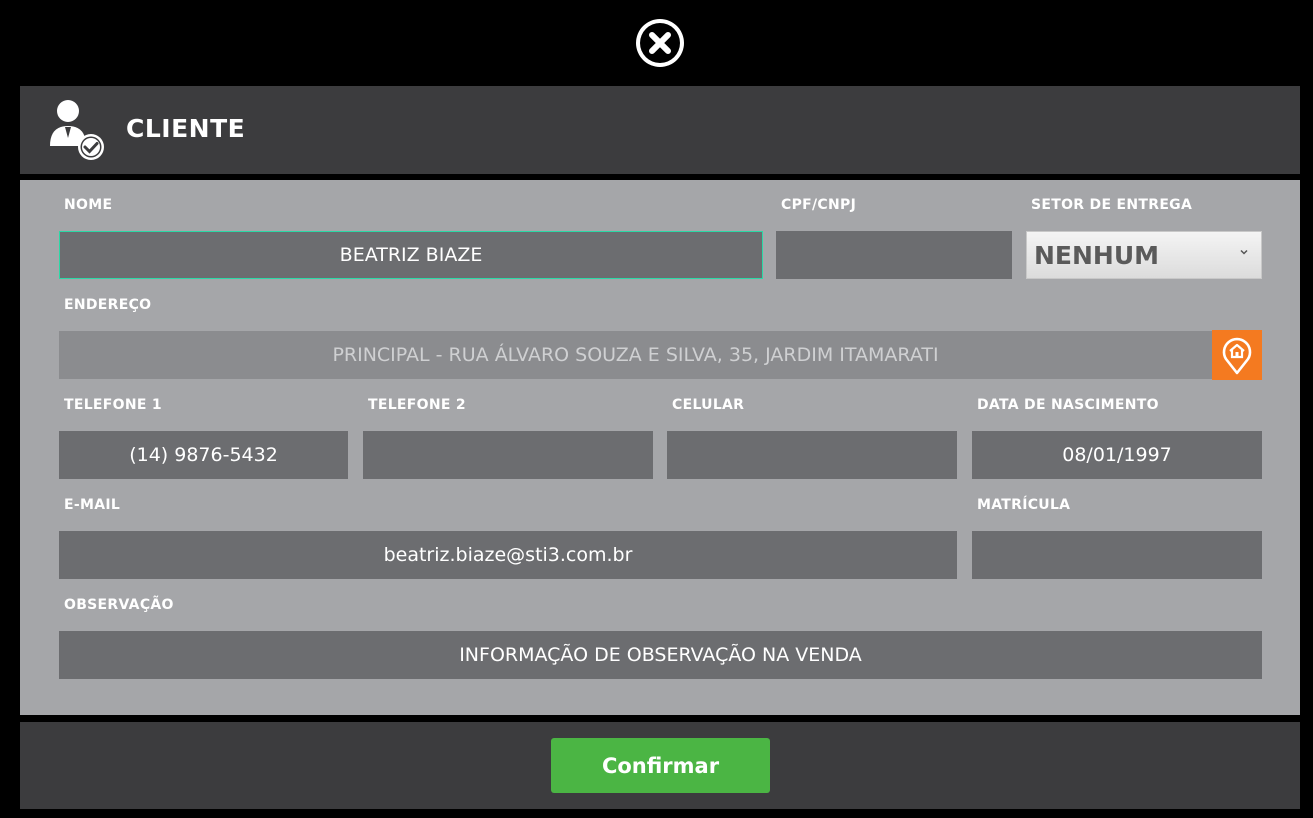 The image size is (1313, 818). What do you see at coordinates (812, 455) in the screenshot?
I see `celular-input` at bounding box center [812, 455].